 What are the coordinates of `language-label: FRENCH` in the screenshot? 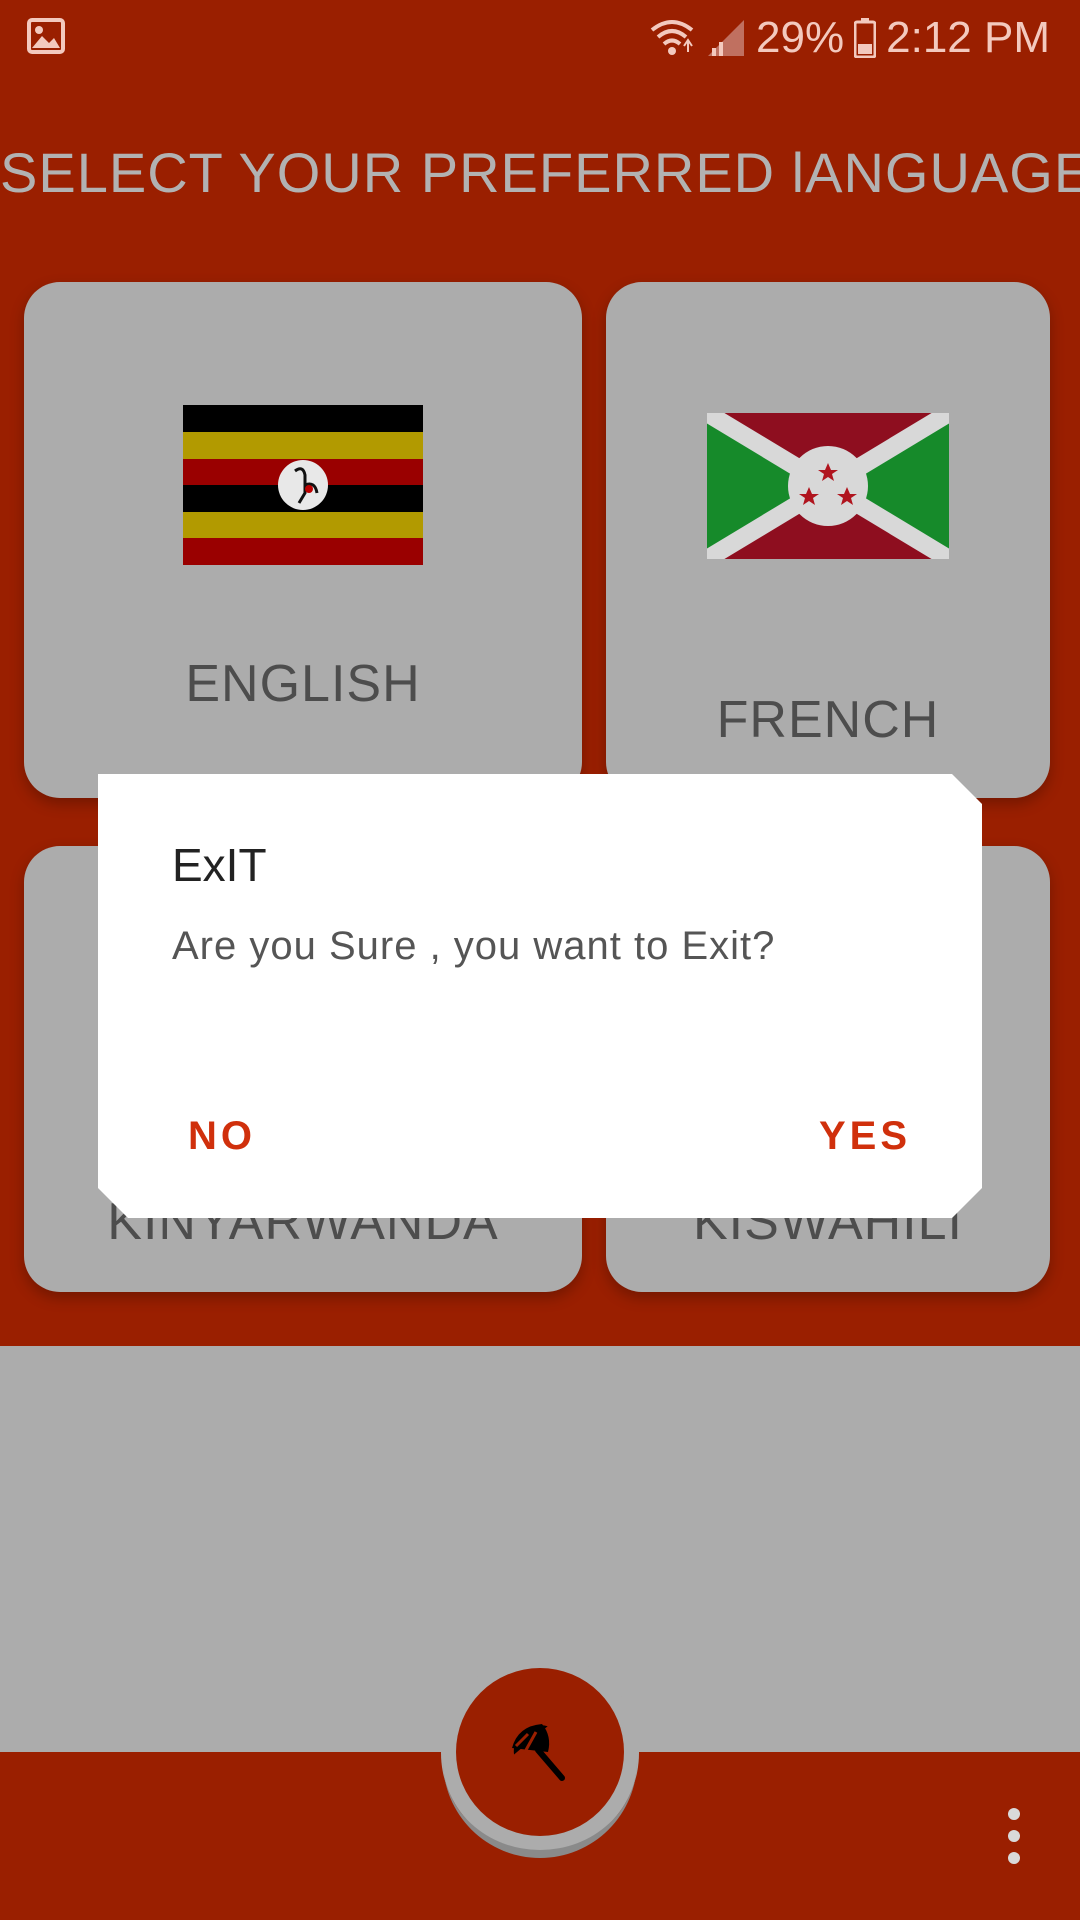 It's located at (828, 720).